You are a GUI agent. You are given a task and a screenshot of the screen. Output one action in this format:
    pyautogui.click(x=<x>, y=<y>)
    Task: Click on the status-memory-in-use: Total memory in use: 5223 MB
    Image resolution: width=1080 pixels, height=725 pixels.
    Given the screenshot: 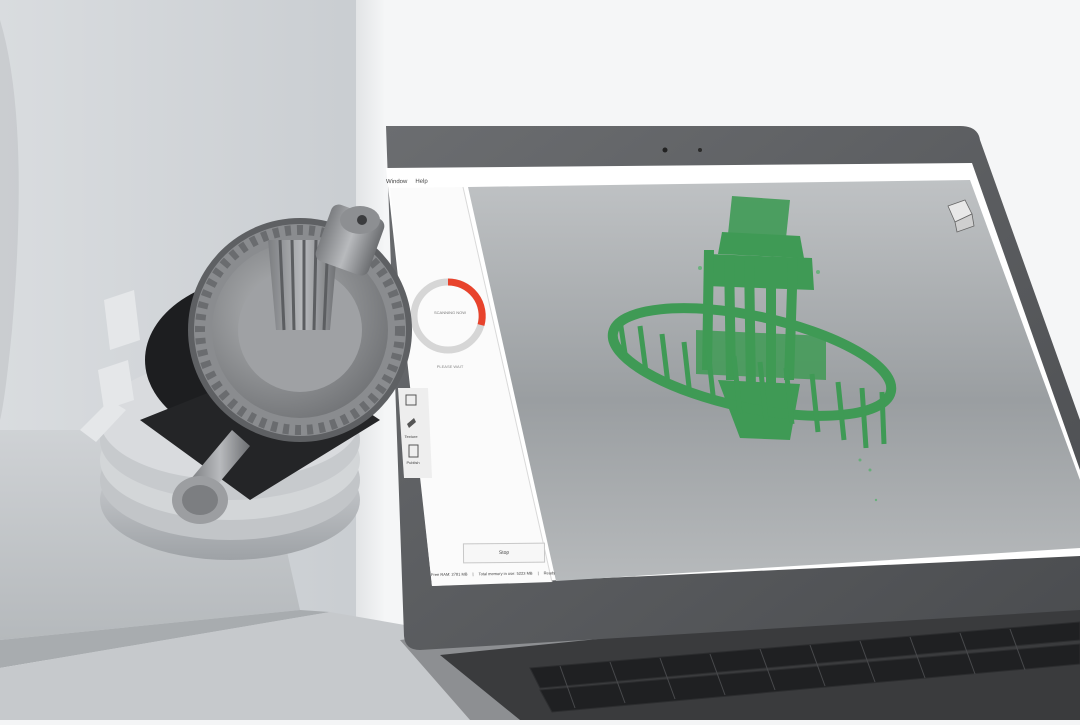 What is the action you would take?
    pyautogui.click(x=505, y=573)
    